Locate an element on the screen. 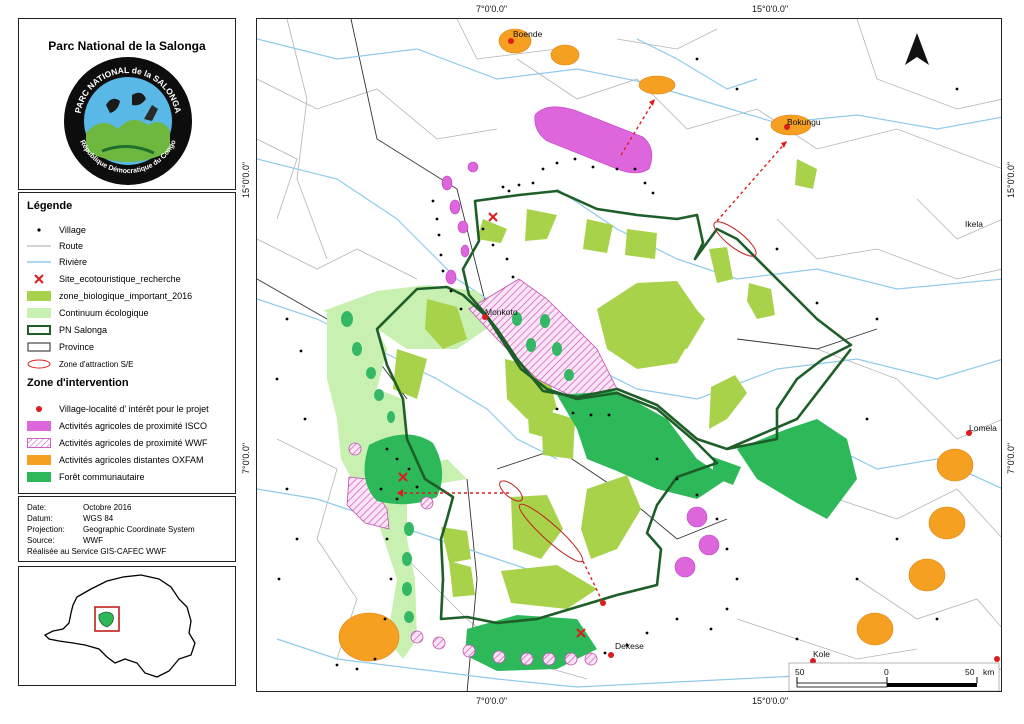 The width and height of the screenshot is (1024, 724). province-outline-icon is located at coordinates (39, 347).